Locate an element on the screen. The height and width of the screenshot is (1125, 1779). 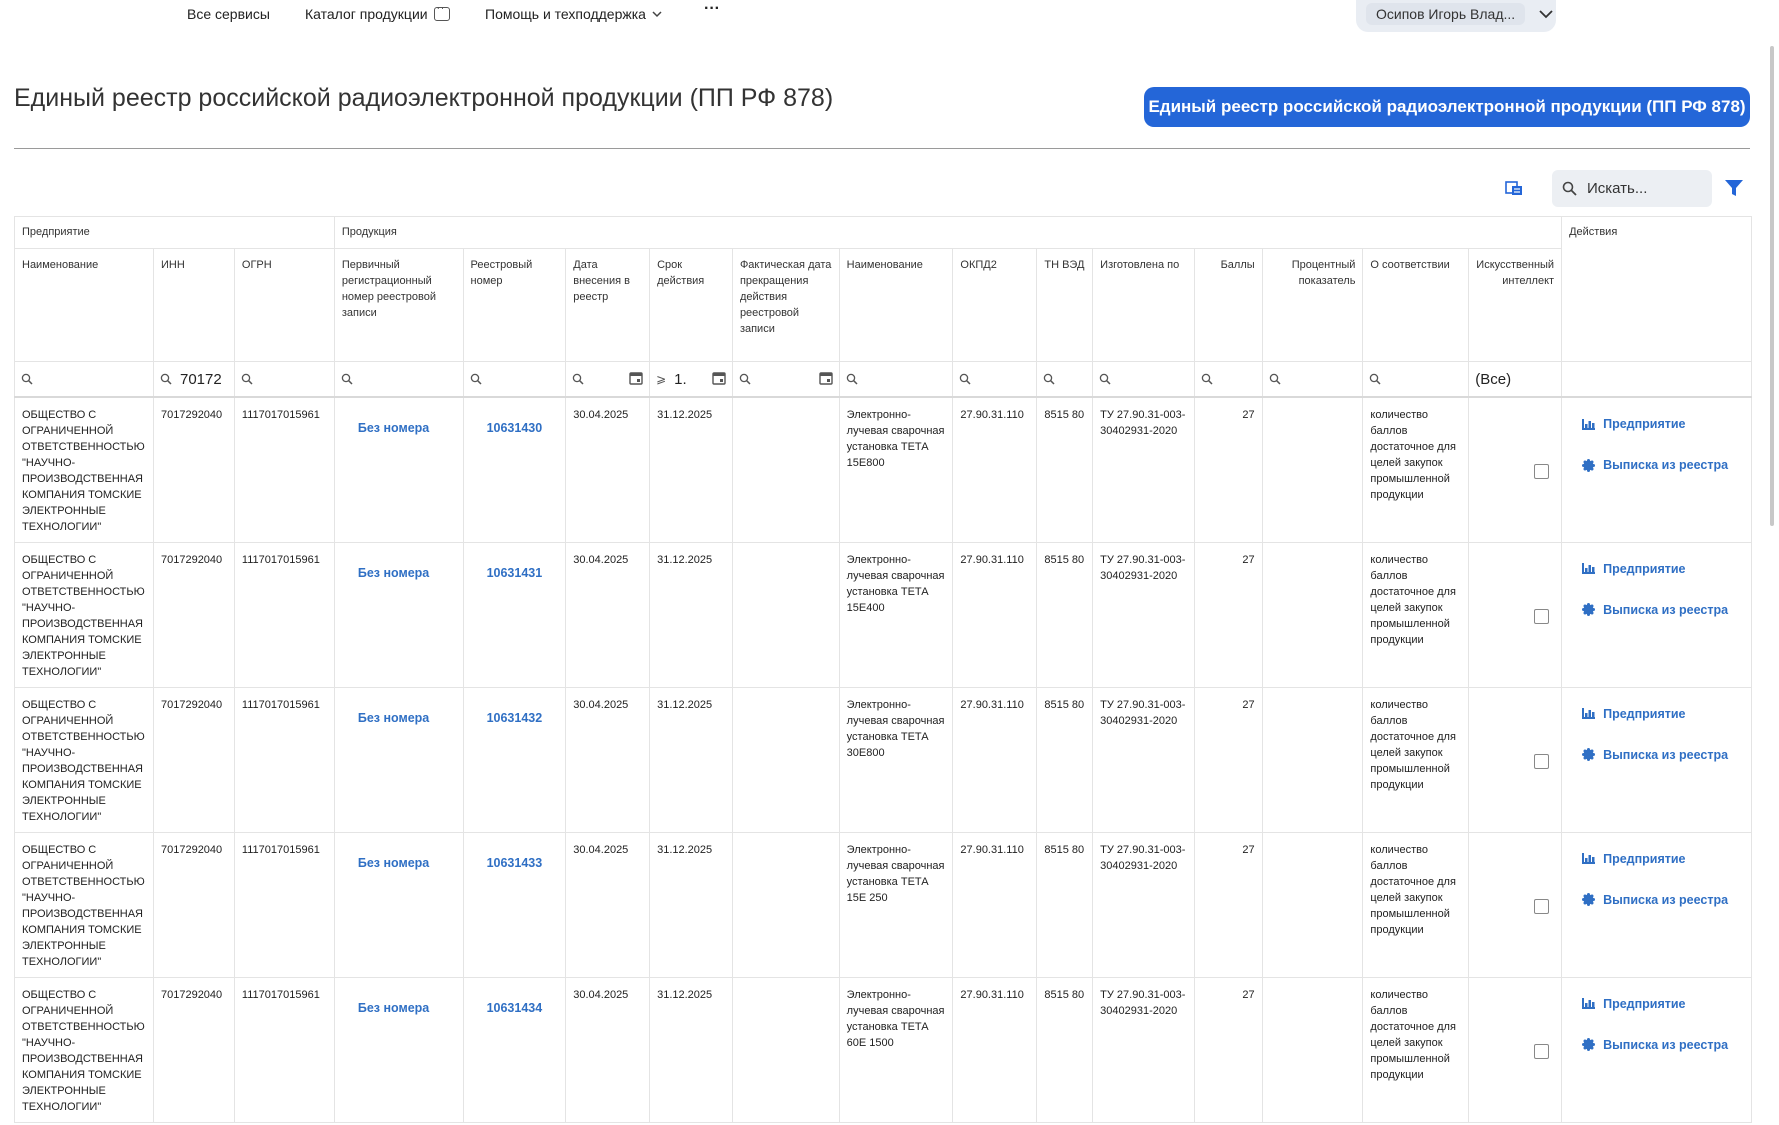
cell-points: 27 is located at coordinates (1228, 1049).